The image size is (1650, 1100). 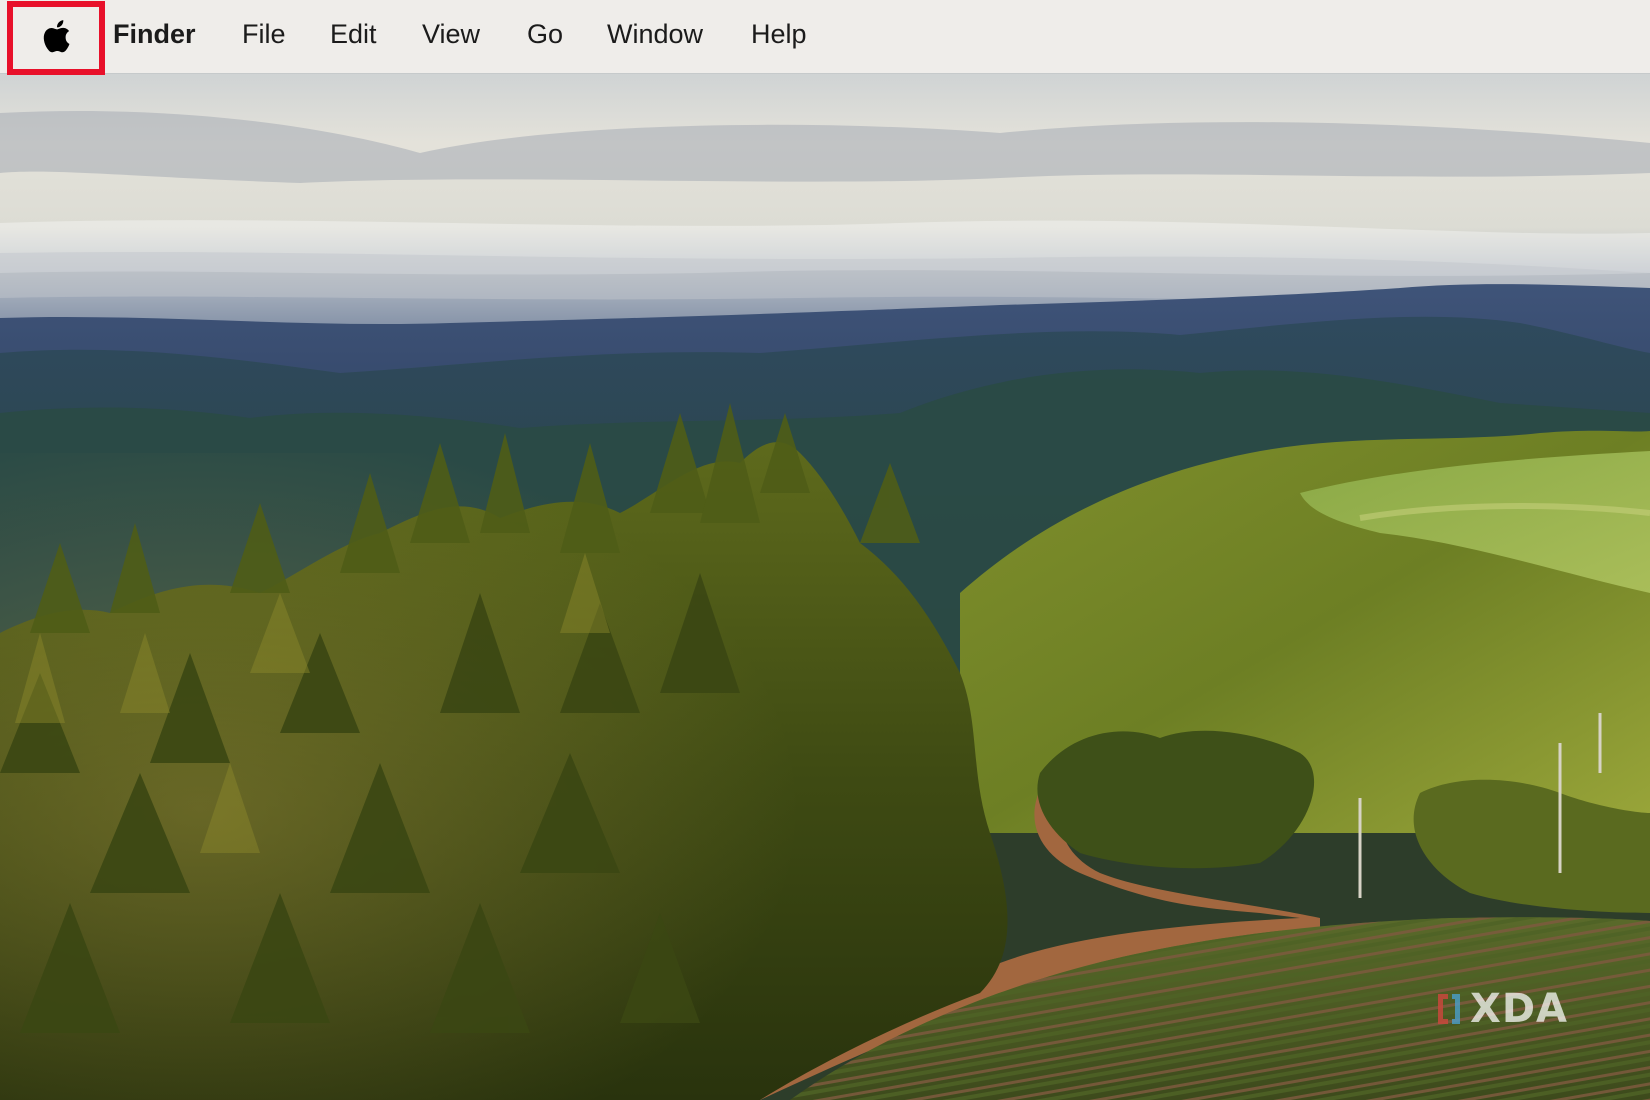 I want to click on menu-bar: Finder File Edit View Go Window Help, so click(x=825, y=37).